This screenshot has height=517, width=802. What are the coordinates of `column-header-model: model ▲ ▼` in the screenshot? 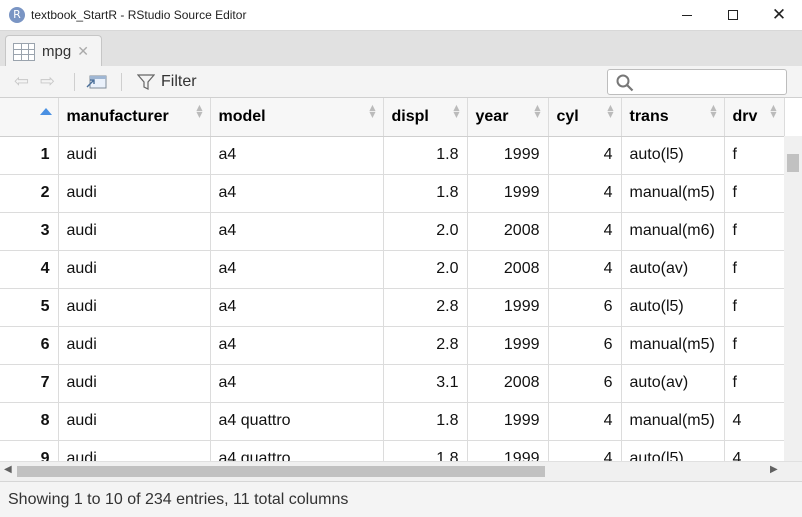 It's located at (297, 117).